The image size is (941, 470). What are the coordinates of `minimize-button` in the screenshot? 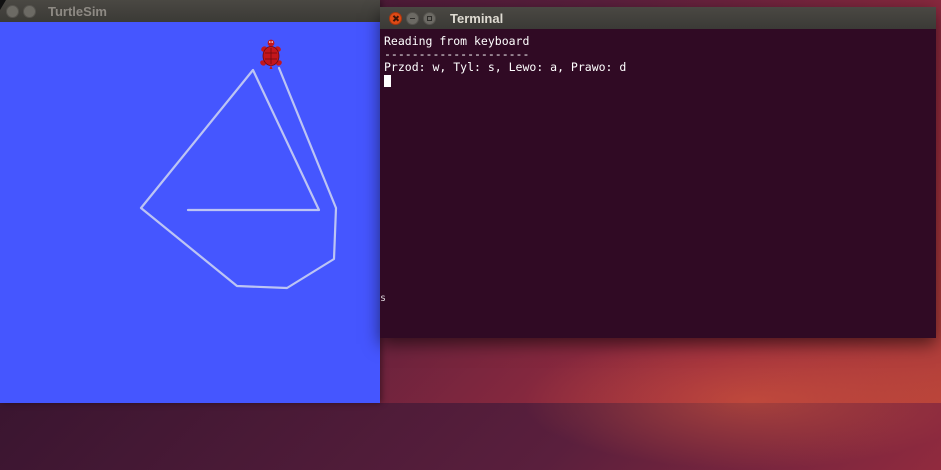 It's located at (29, 11).